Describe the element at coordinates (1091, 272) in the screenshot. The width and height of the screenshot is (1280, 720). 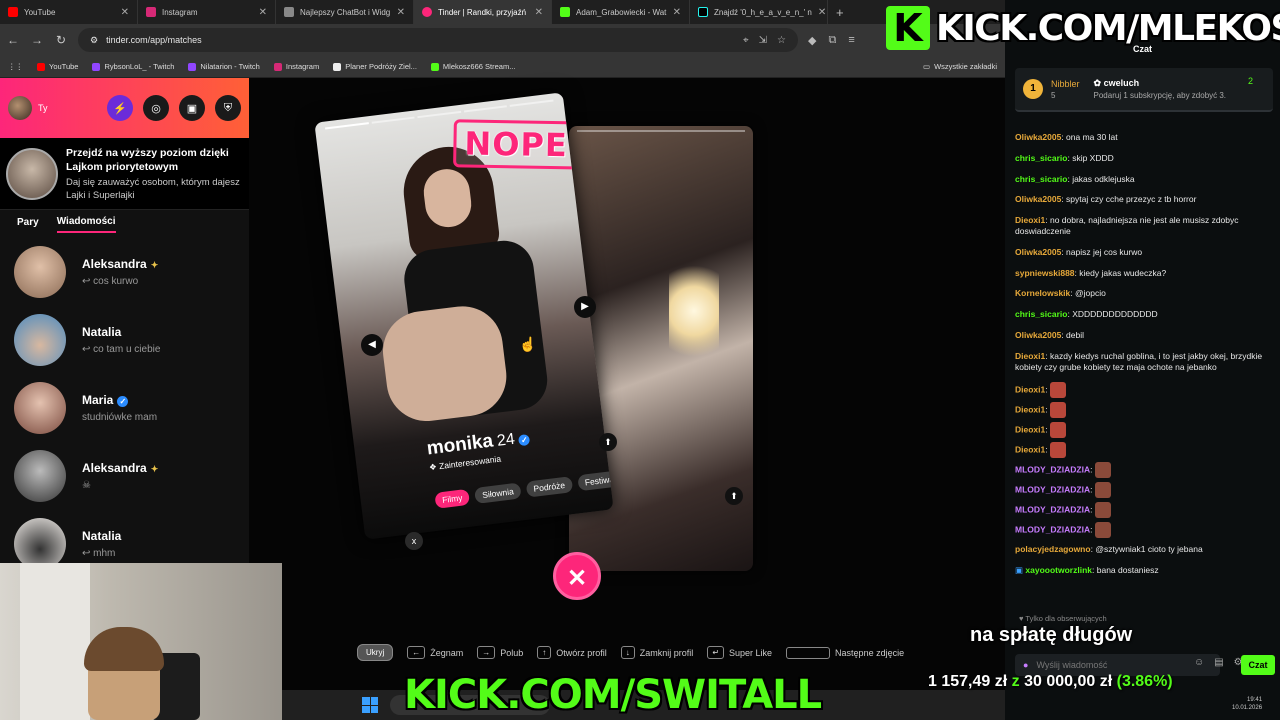
I see `chat-message: sypniewski888: kiedy jakas wudeczka?` at that location.